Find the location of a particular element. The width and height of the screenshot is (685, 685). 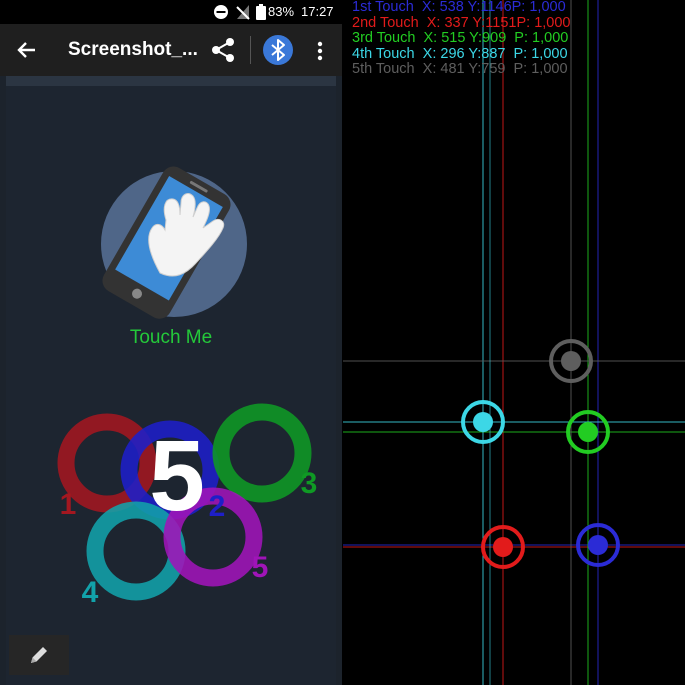

touch-ring-label-5: 5 is located at coordinates (260, 567).